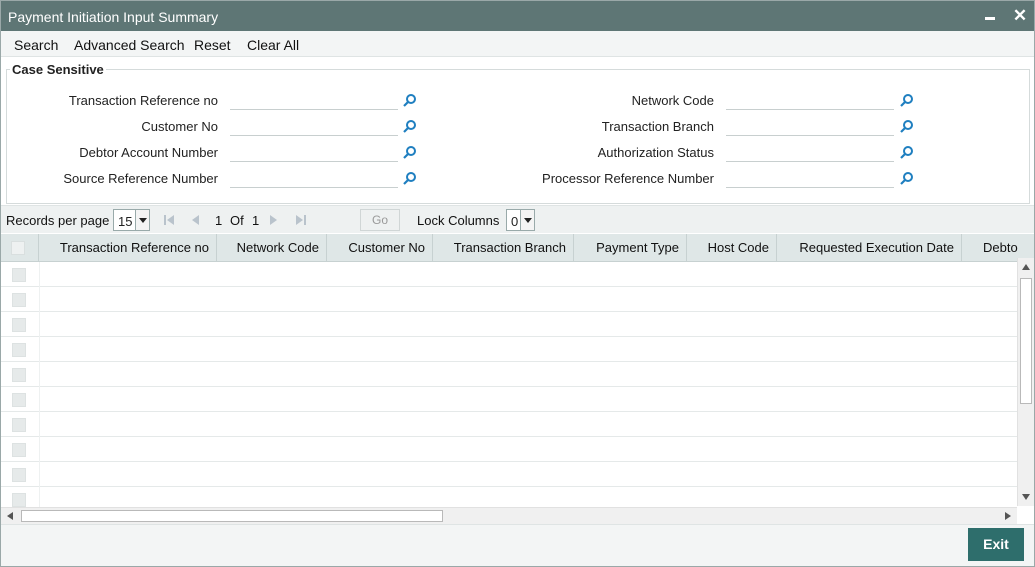 The height and width of the screenshot is (567, 1035). I want to click on customer-no-input, so click(314, 125).